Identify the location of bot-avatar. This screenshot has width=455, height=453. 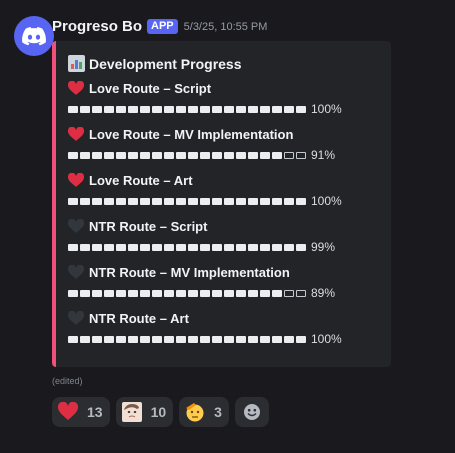
(34, 36).